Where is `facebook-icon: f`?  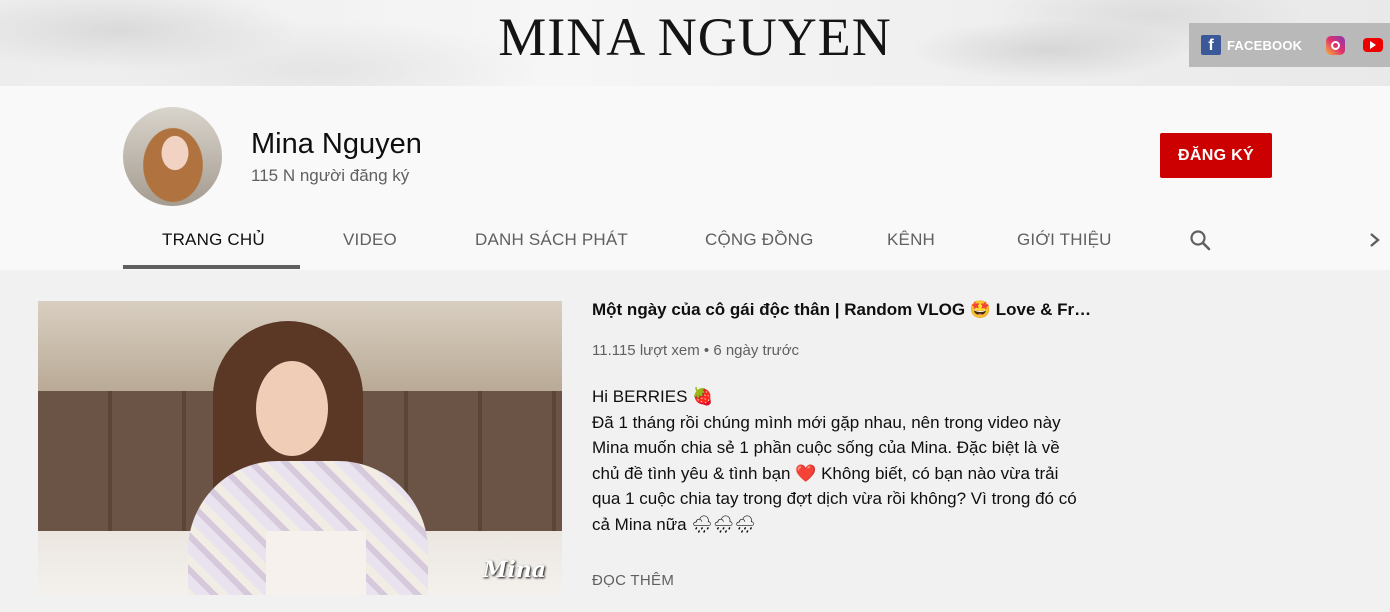
facebook-icon: f is located at coordinates (1211, 45).